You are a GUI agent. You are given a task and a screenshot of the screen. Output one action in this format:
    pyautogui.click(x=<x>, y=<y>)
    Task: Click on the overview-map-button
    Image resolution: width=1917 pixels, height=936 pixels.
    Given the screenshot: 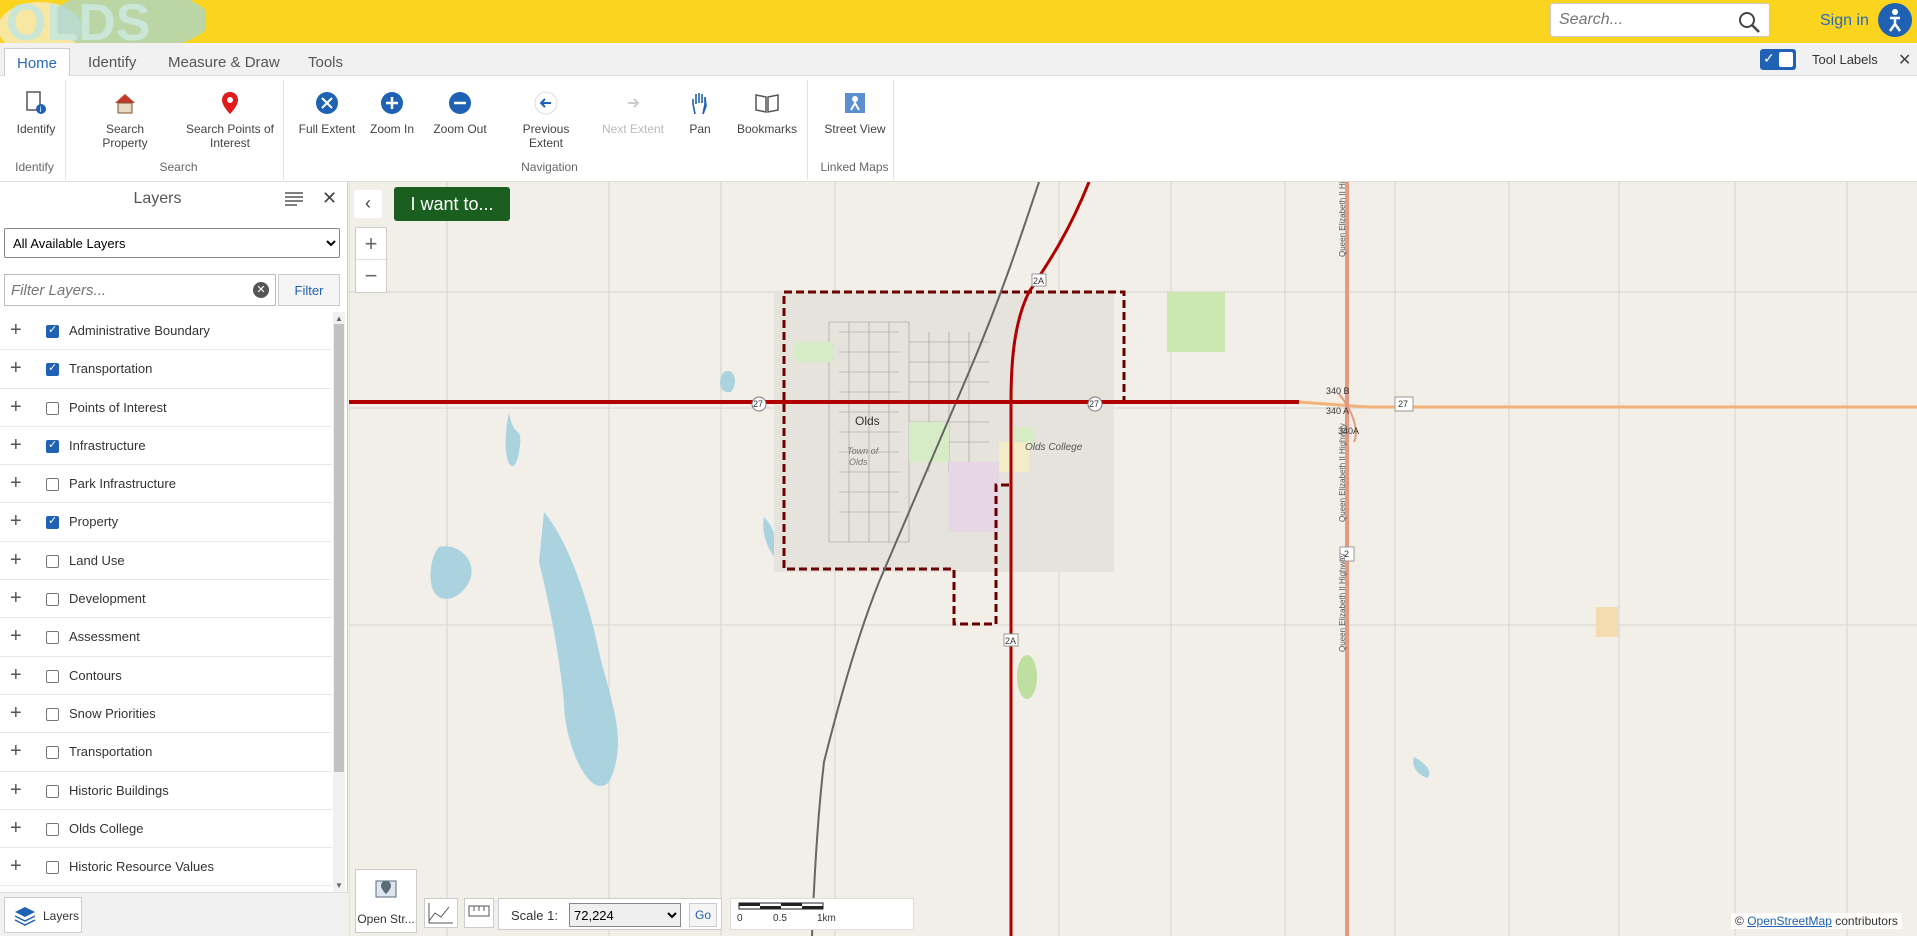 What is the action you would take?
    pyautogui.click(x=441, y=913)
    